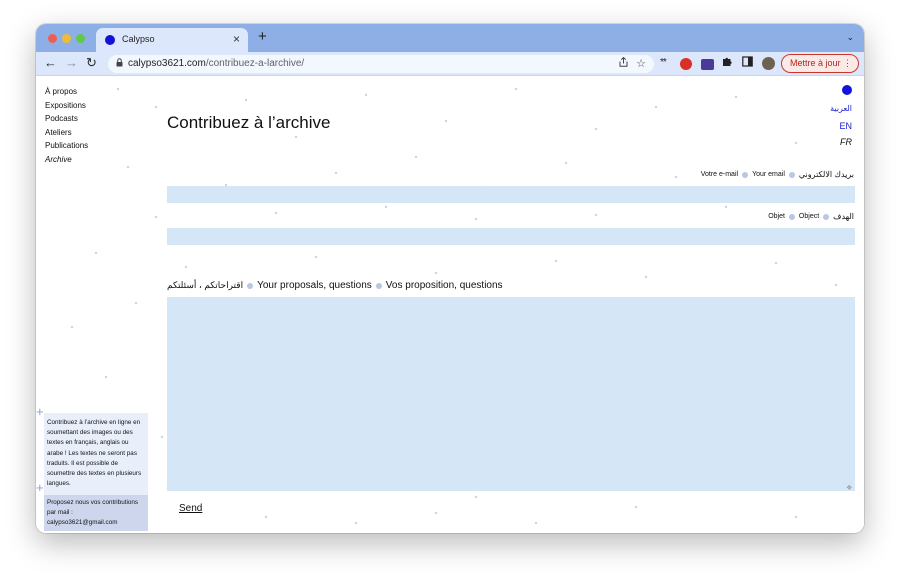 The width and height of the screenshot is (900, 581). I want to click on profile-avatar-icon, so click(768, 63).